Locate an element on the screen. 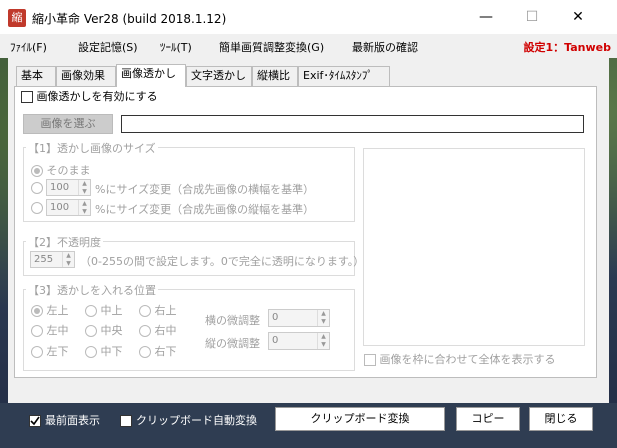 The image size is (617, 448). horizontal-adjust-label: 横の微調整 is located at coordinates (232, 320).